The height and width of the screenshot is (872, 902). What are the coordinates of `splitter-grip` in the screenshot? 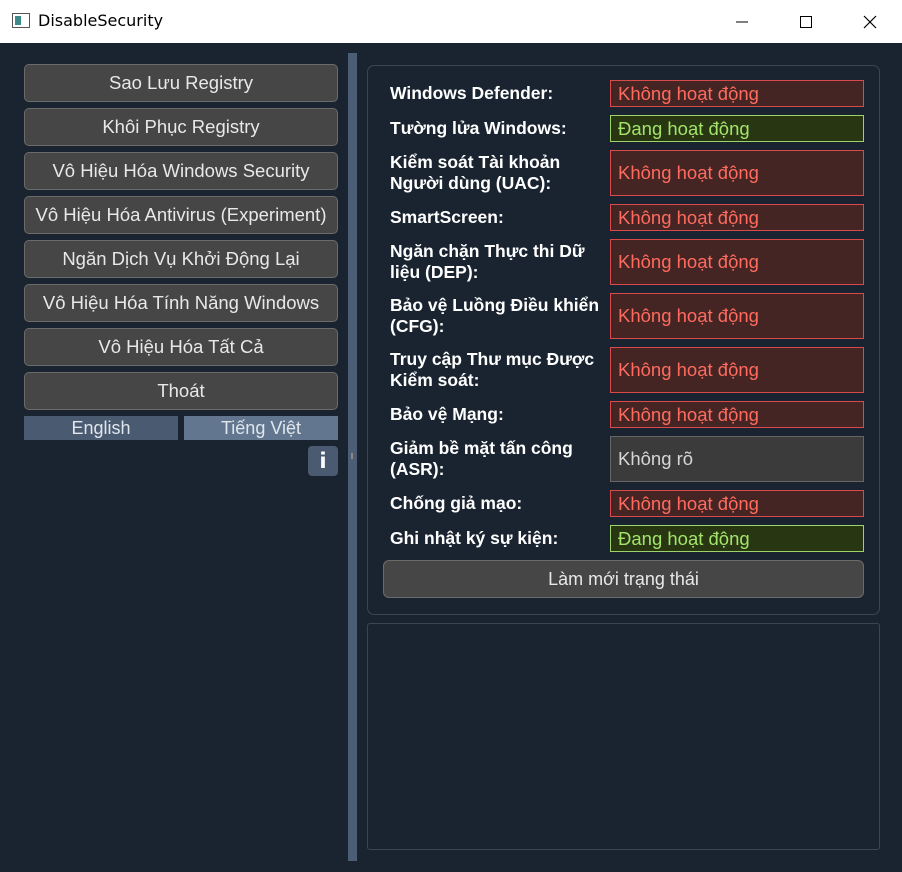 It's located at (352, 456).